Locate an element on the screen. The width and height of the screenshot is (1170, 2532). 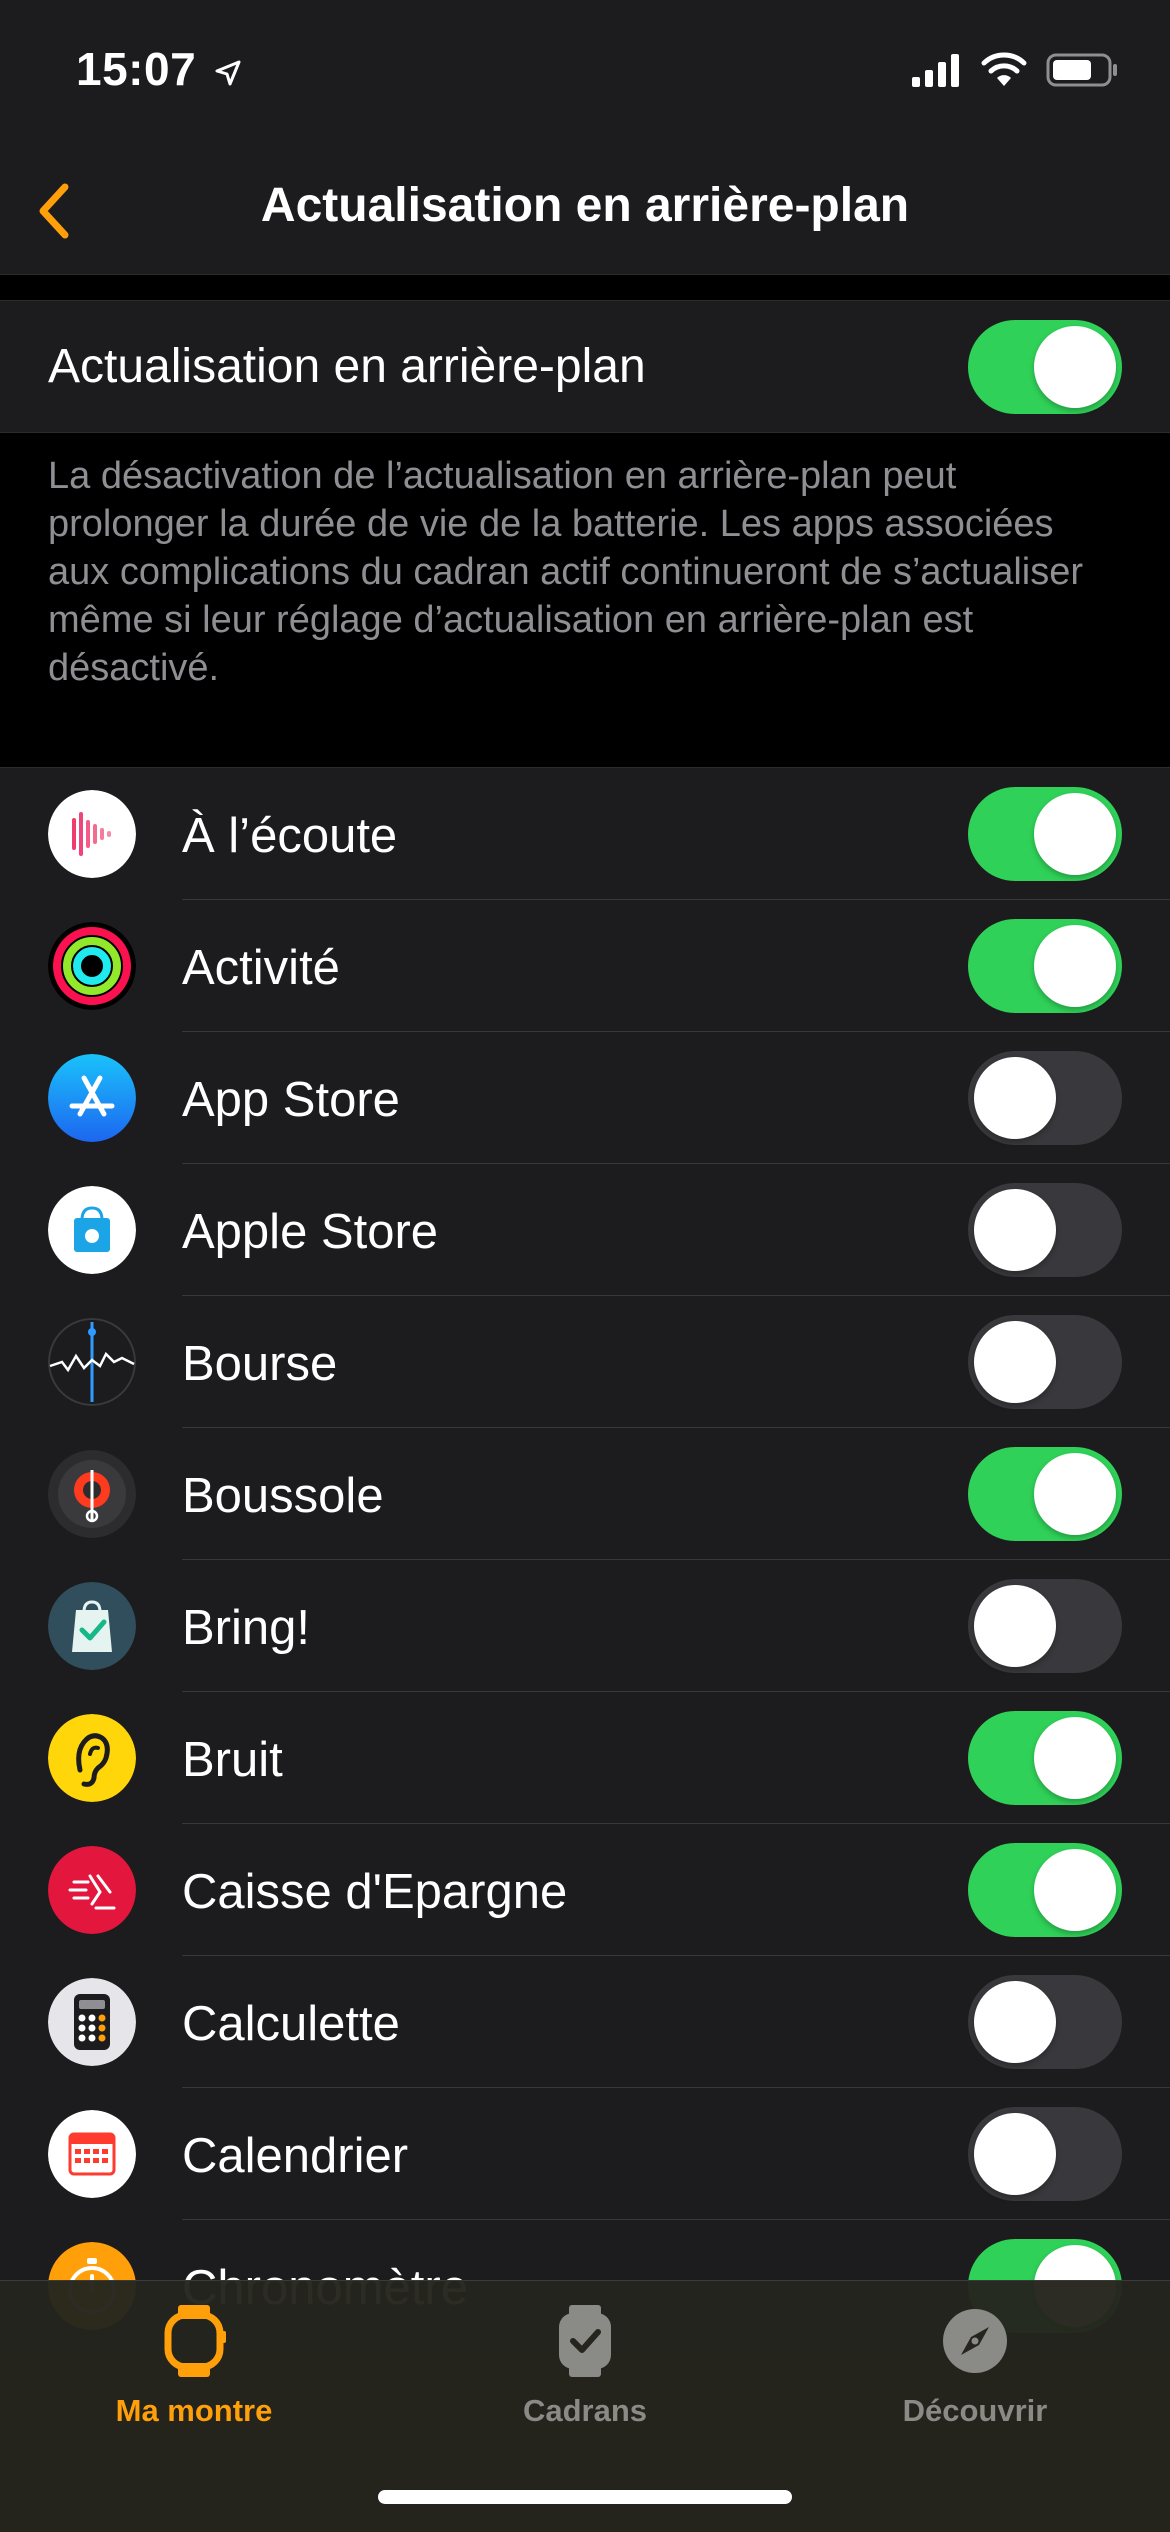
activity-icon is located at coordinates (92, 966).